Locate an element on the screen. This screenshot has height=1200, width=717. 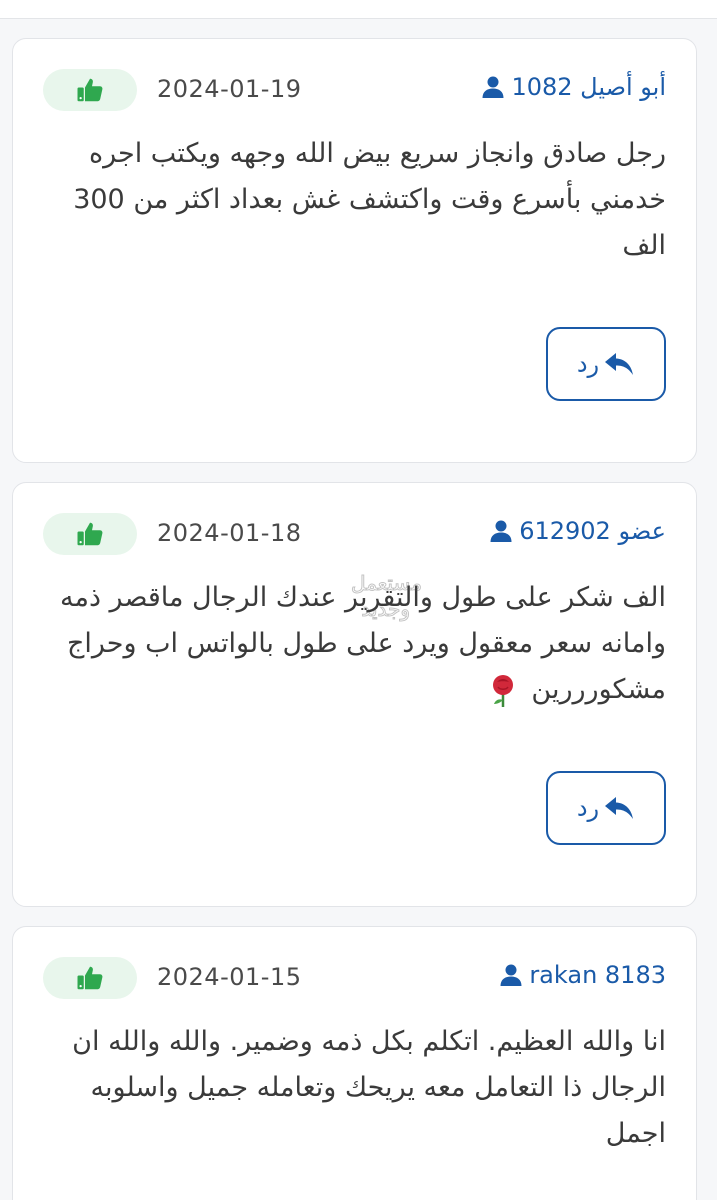
review-author: عضو 612902 is located at coordinates (577, 531).